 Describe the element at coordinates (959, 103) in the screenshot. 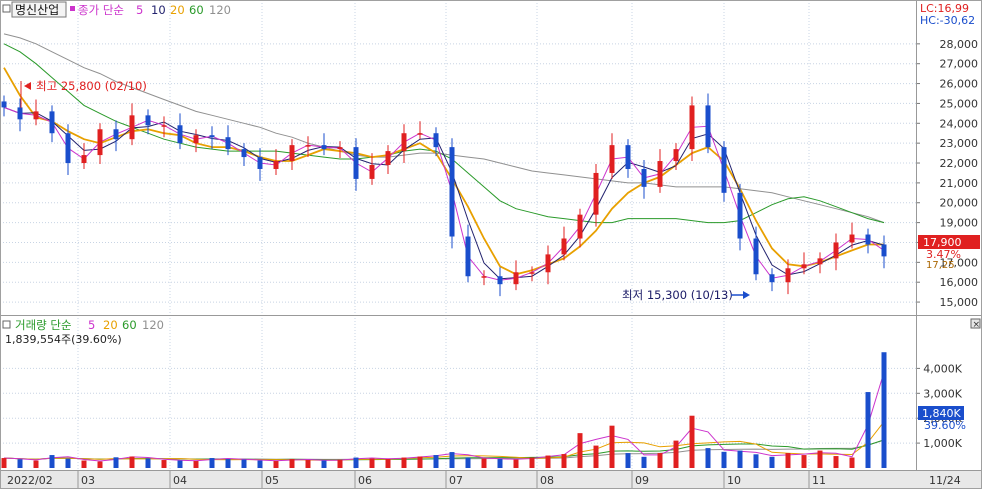

I see `price-tick-label: 25,000` at that location.